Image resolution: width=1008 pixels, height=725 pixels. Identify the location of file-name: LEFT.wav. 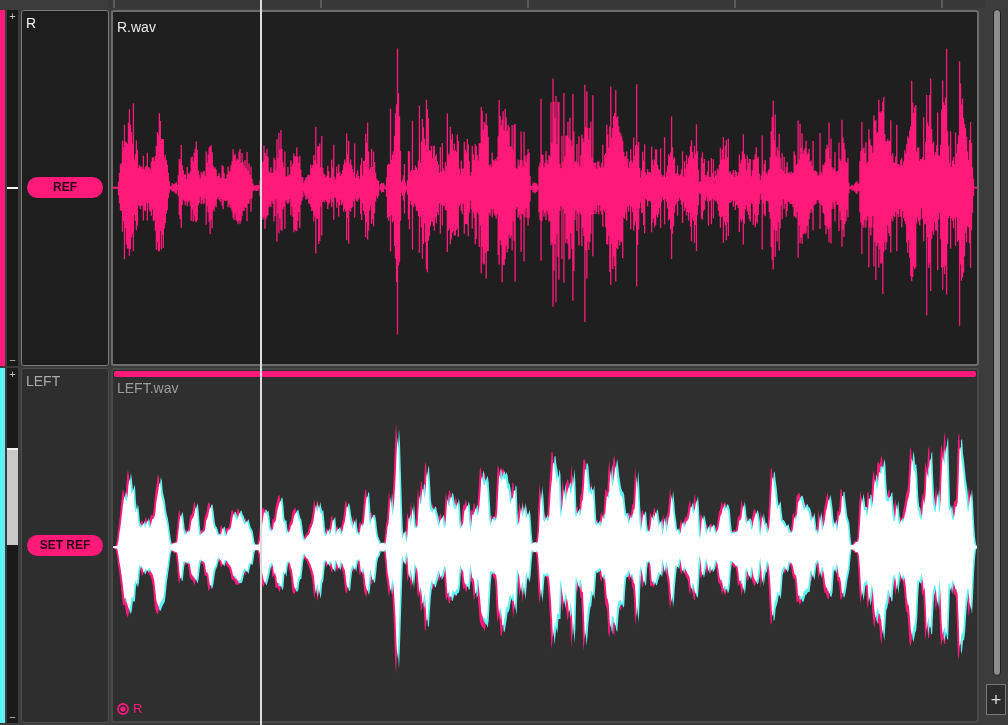
(148, 387).